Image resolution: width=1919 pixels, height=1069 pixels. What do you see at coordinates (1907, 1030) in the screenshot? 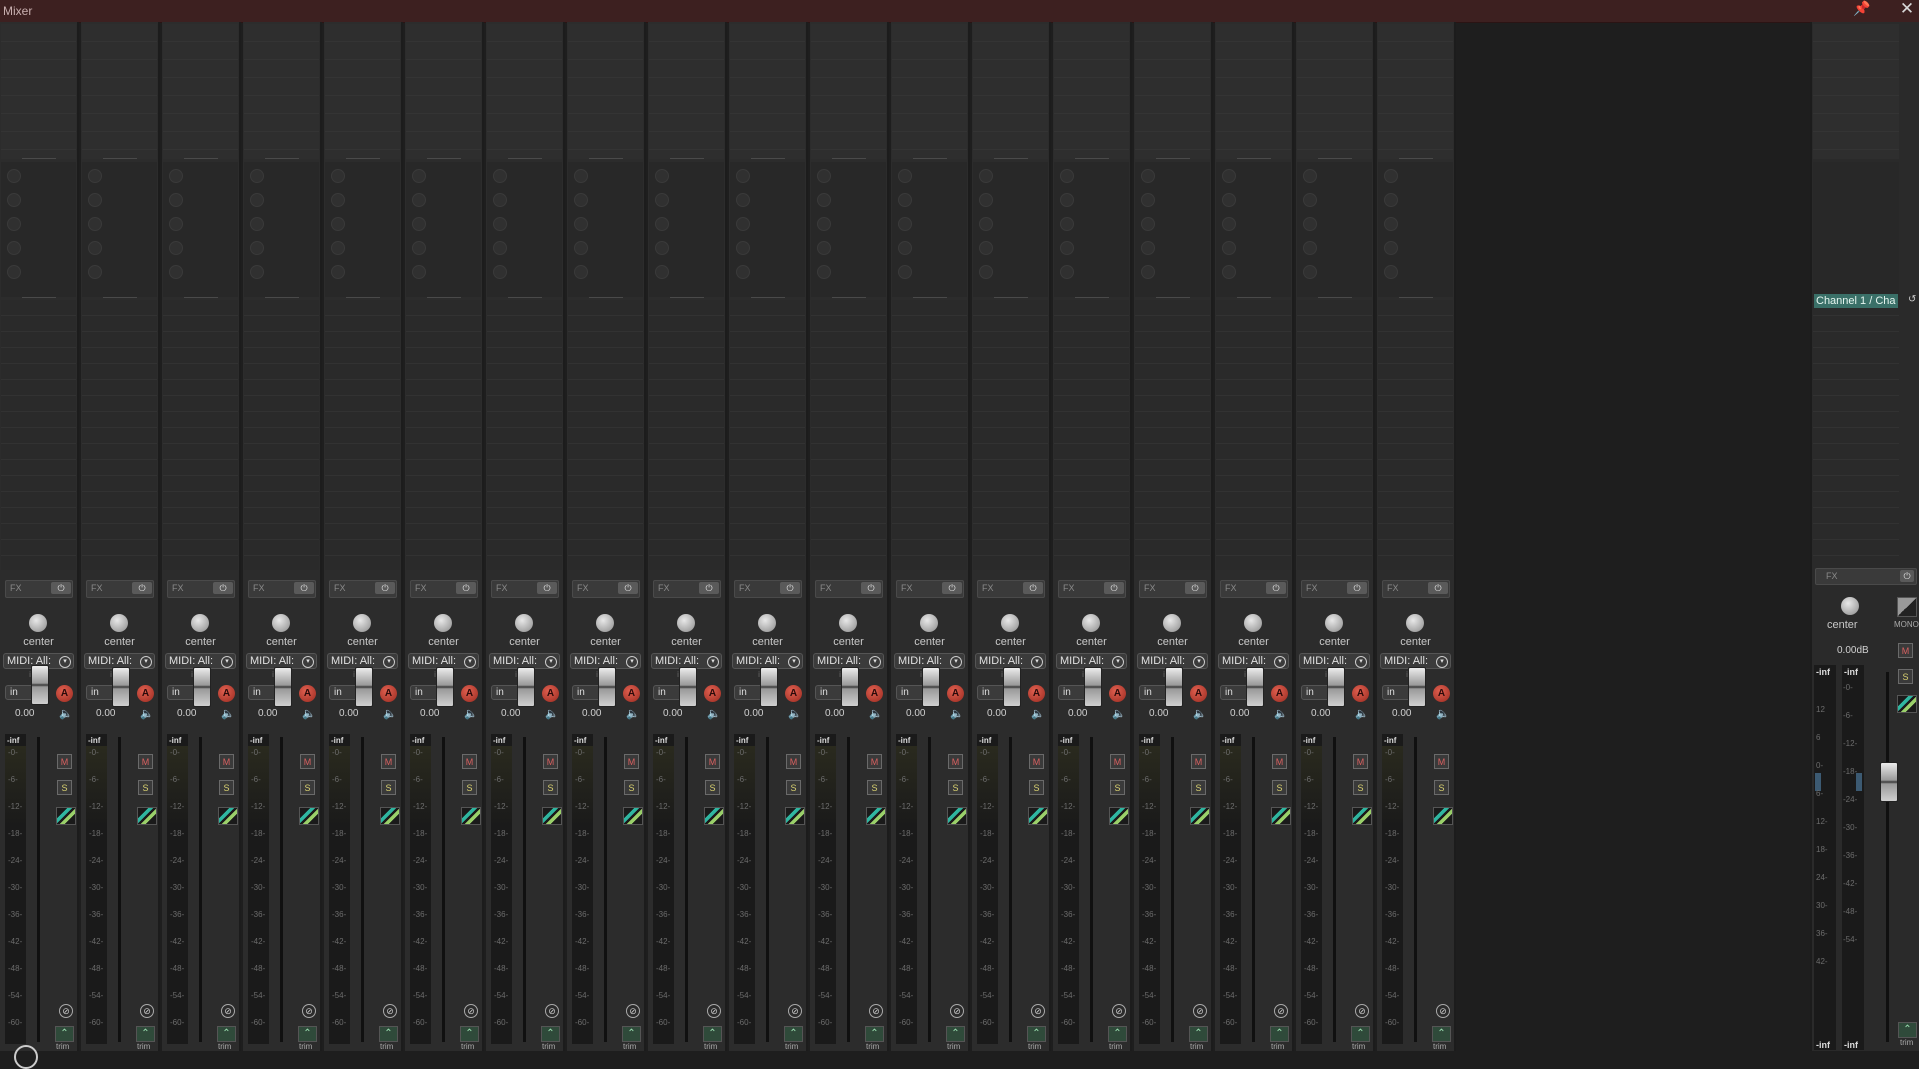
I see `master-trim-icon: ⌃` at bounding box center [1907, 1030].